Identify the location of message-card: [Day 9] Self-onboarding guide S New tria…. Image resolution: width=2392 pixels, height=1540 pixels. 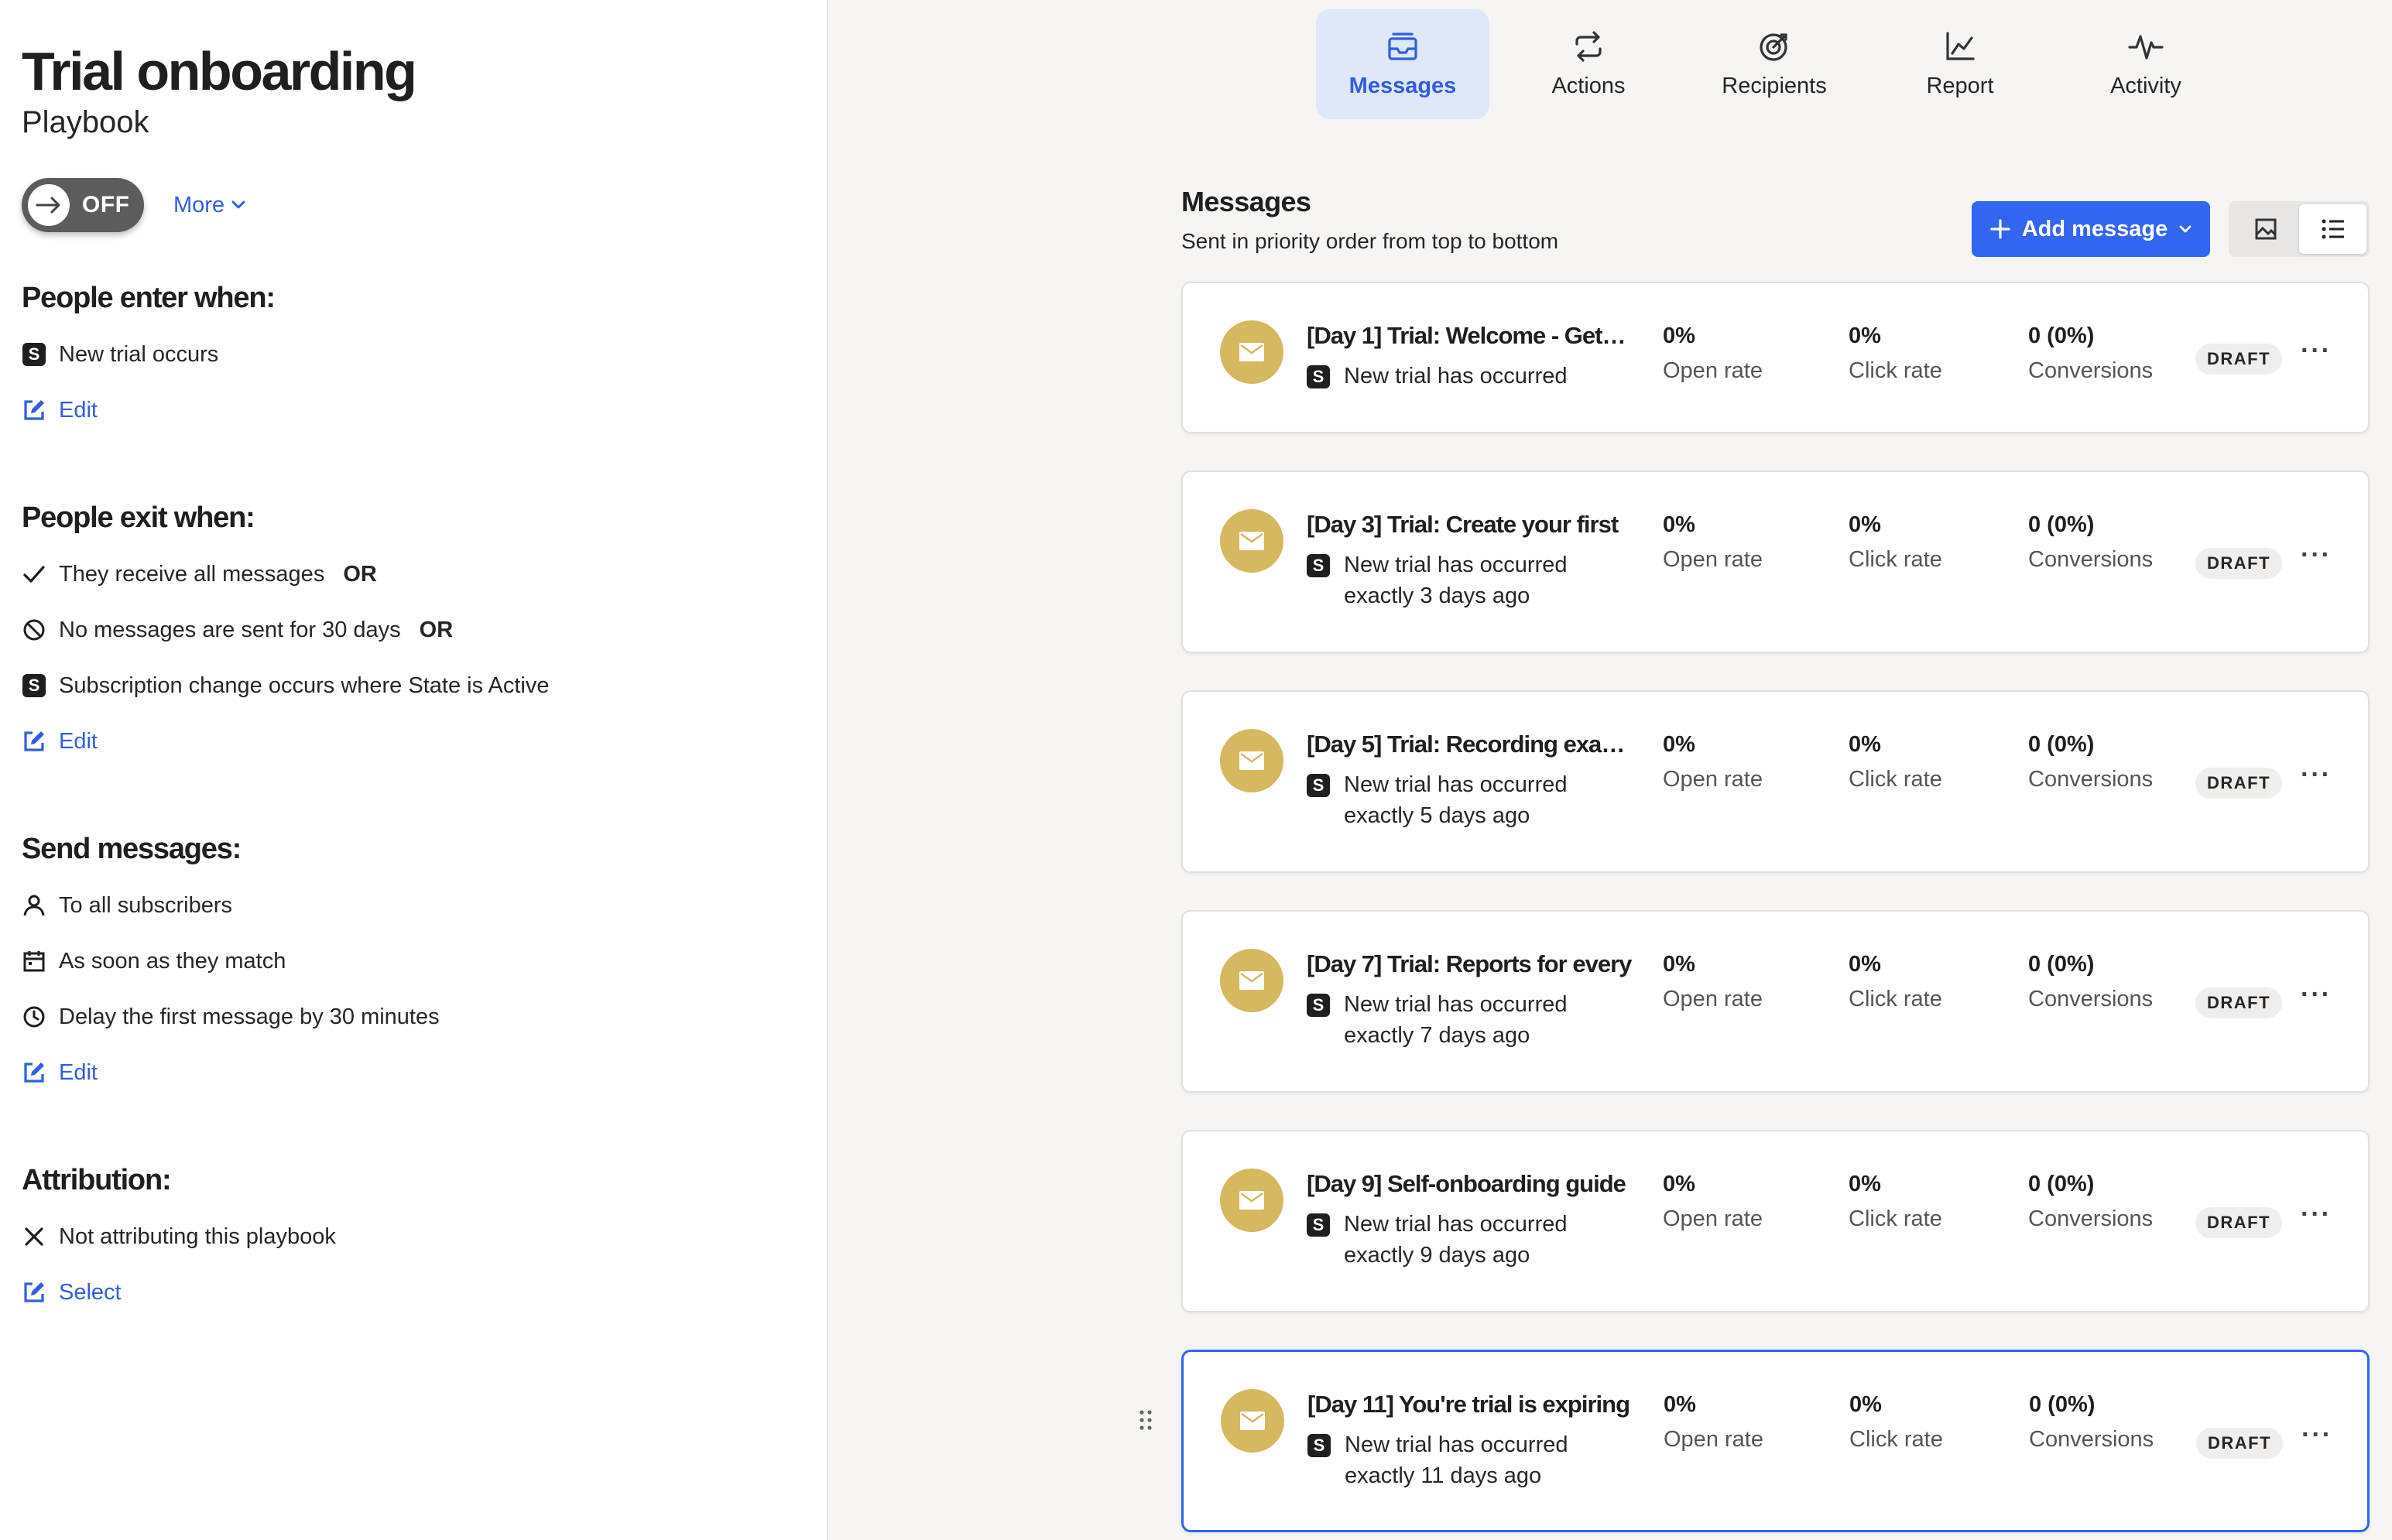
(1776, 1221).